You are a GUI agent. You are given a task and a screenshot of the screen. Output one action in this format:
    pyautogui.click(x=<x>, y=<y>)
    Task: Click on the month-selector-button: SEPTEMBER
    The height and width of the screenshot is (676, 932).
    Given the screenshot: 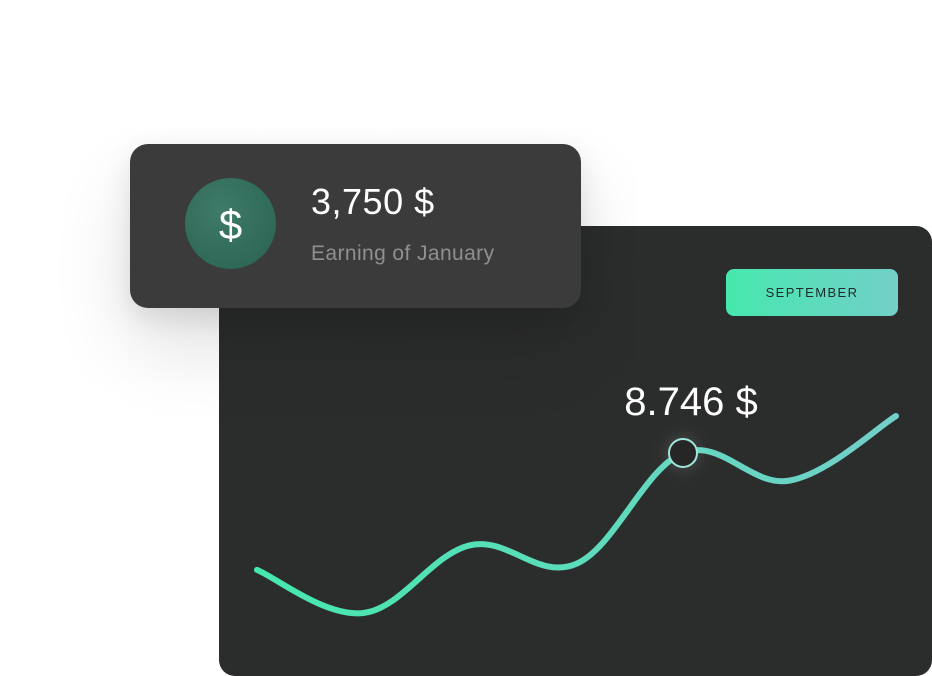 What is the action you would take?
    pyautogui.click(x=812, y=292)
    